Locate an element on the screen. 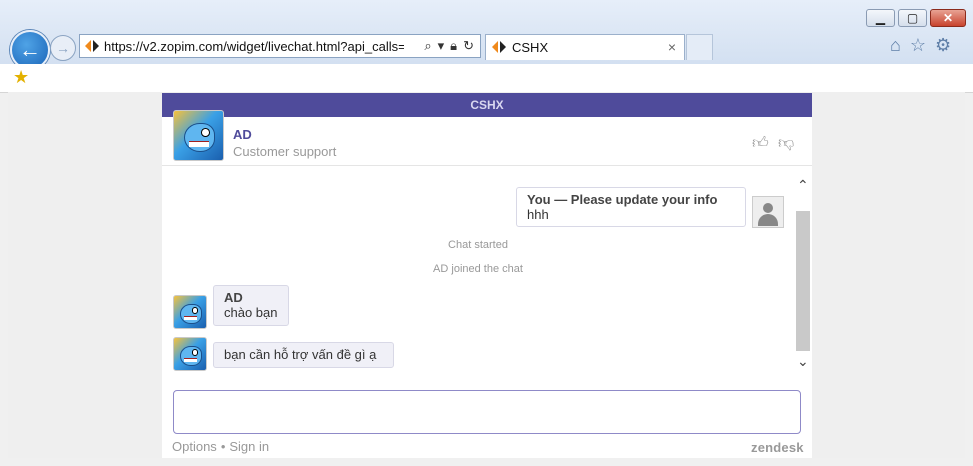 The image size is (973, 466). thumbs-up-icon: 👍︎ is located at coordinates (760, 143).